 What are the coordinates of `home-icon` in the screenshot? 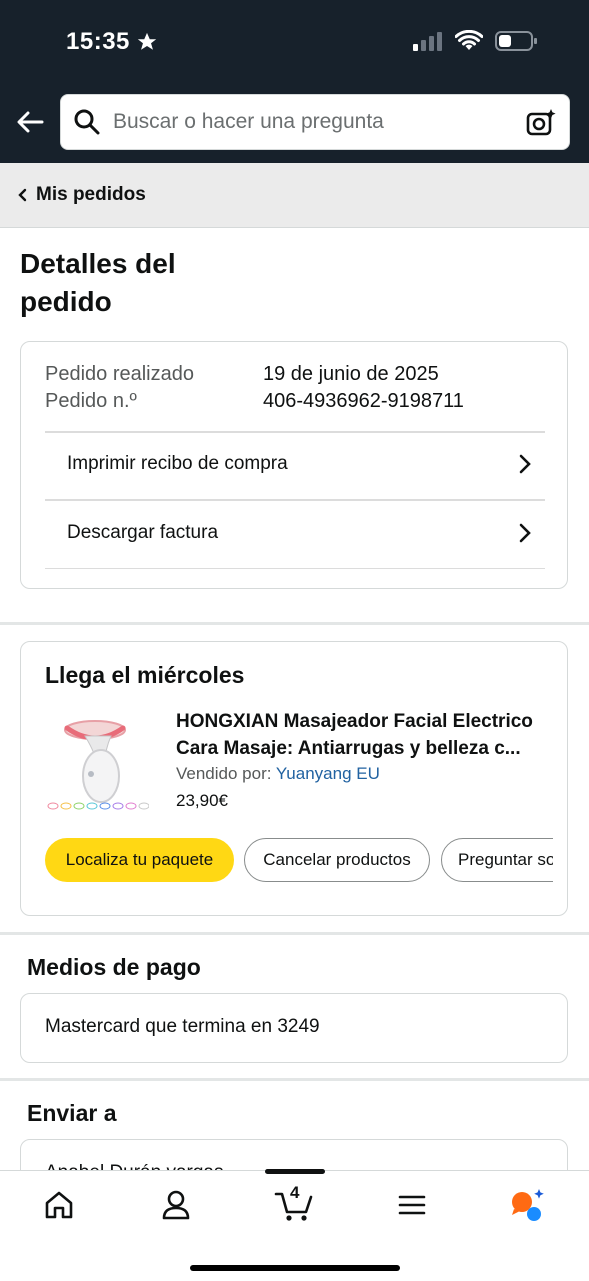 It's located at (59, 1205).